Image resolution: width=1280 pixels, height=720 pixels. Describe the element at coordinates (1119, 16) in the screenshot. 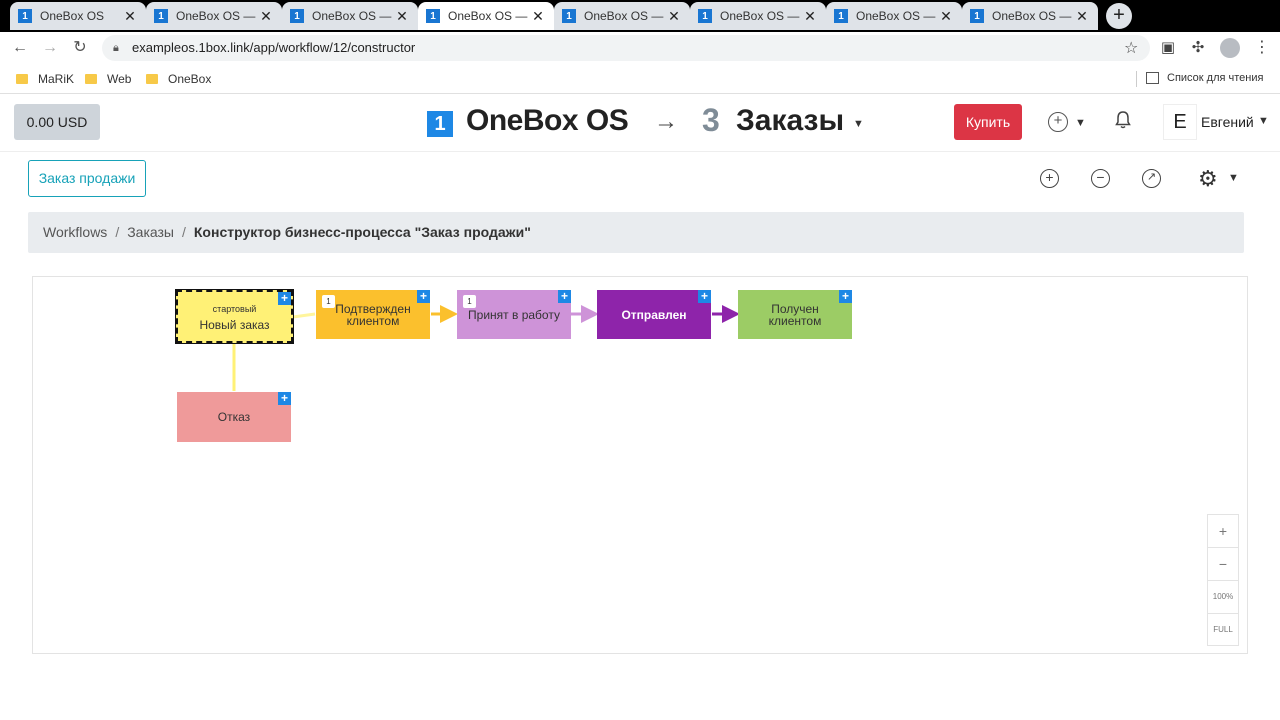

I see `new-tab-button: +` at that location.